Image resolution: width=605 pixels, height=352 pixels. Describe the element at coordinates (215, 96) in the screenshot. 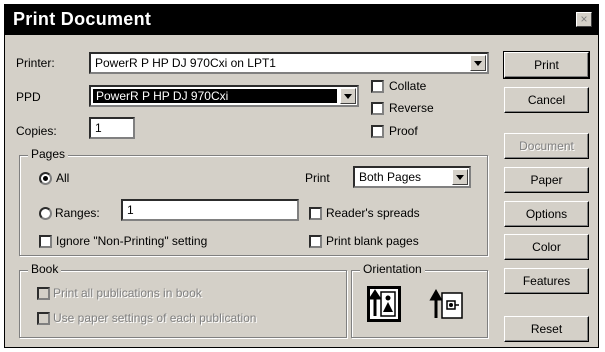

I see `ppd-value: PowerR P HP DJ 970Cxi` at that location.